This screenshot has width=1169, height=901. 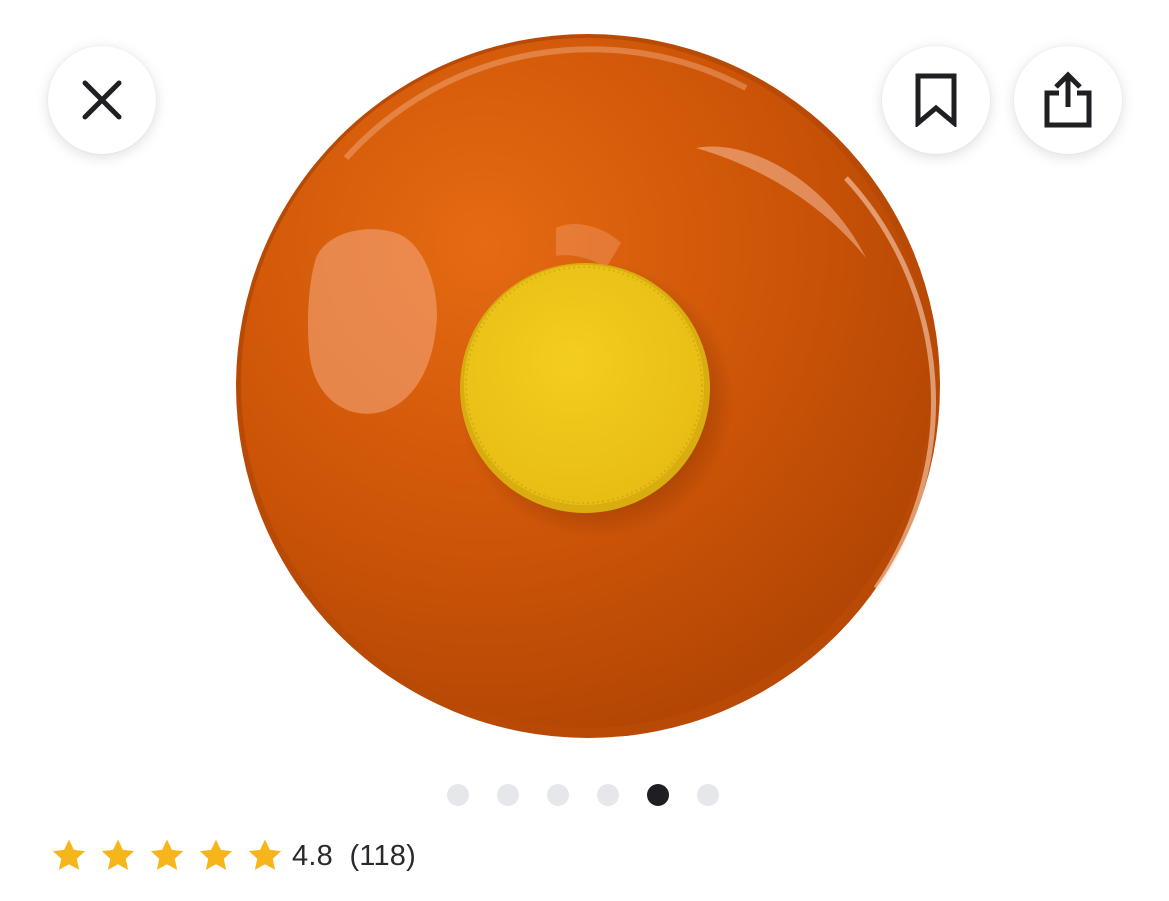 I want to click on close-icon, so click(x=102, y=100).